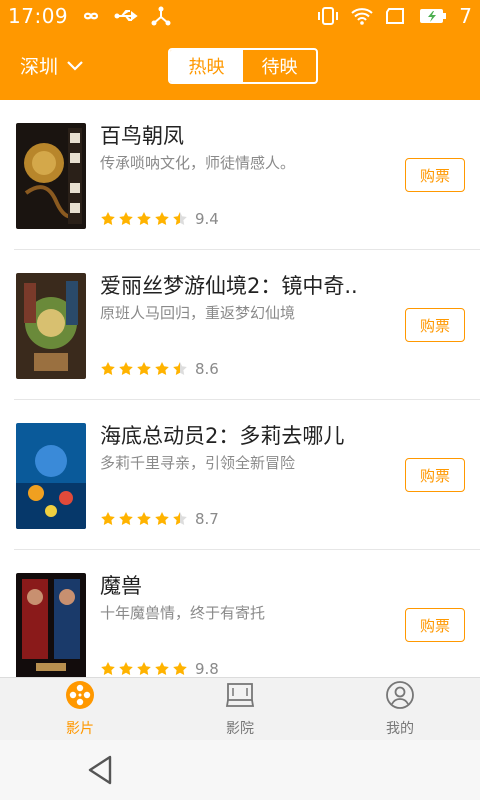  I want to click on movie-rating: 9.4, so click(159, 219).